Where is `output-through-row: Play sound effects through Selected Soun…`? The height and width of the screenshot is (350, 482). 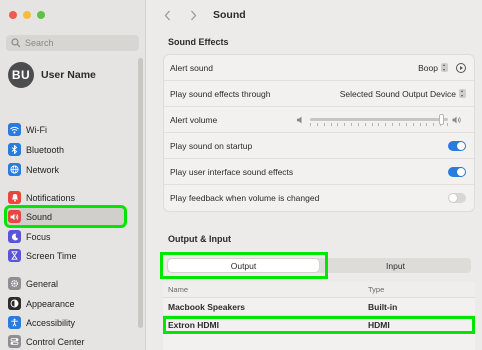
output-through-row: Play sound effects through Selected Soun… is located at coordinates (319, 94).